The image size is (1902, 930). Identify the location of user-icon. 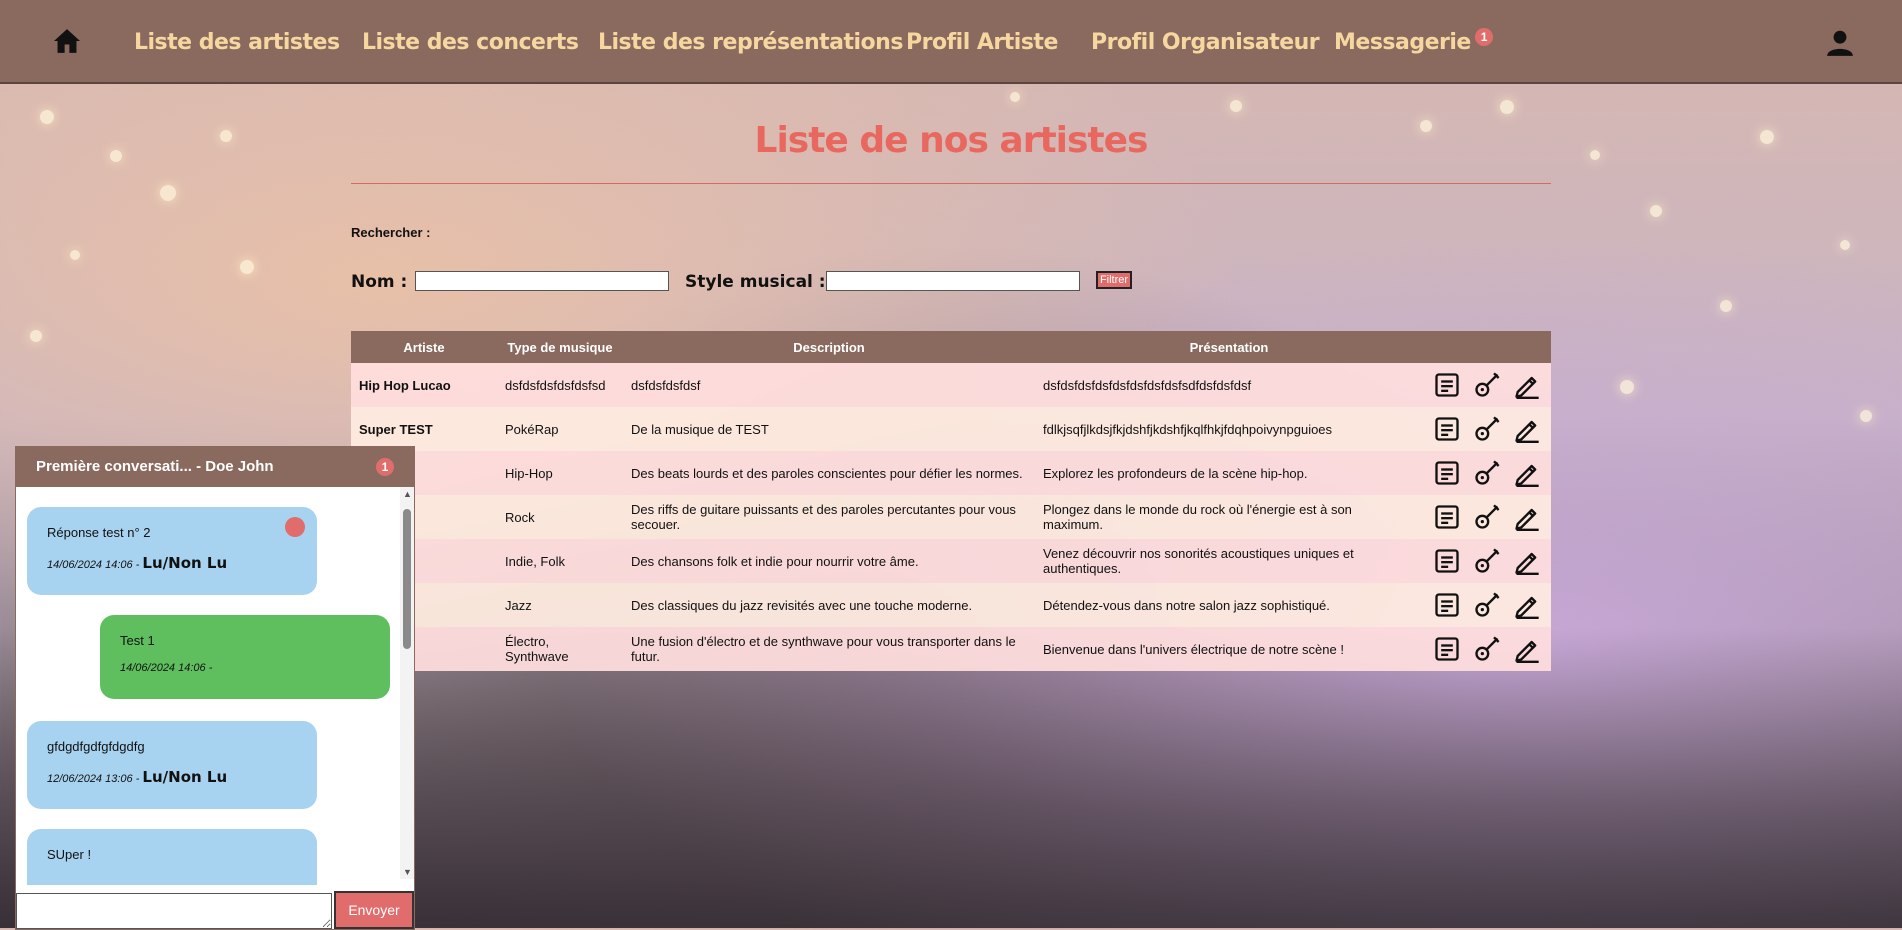
(1840, 43).